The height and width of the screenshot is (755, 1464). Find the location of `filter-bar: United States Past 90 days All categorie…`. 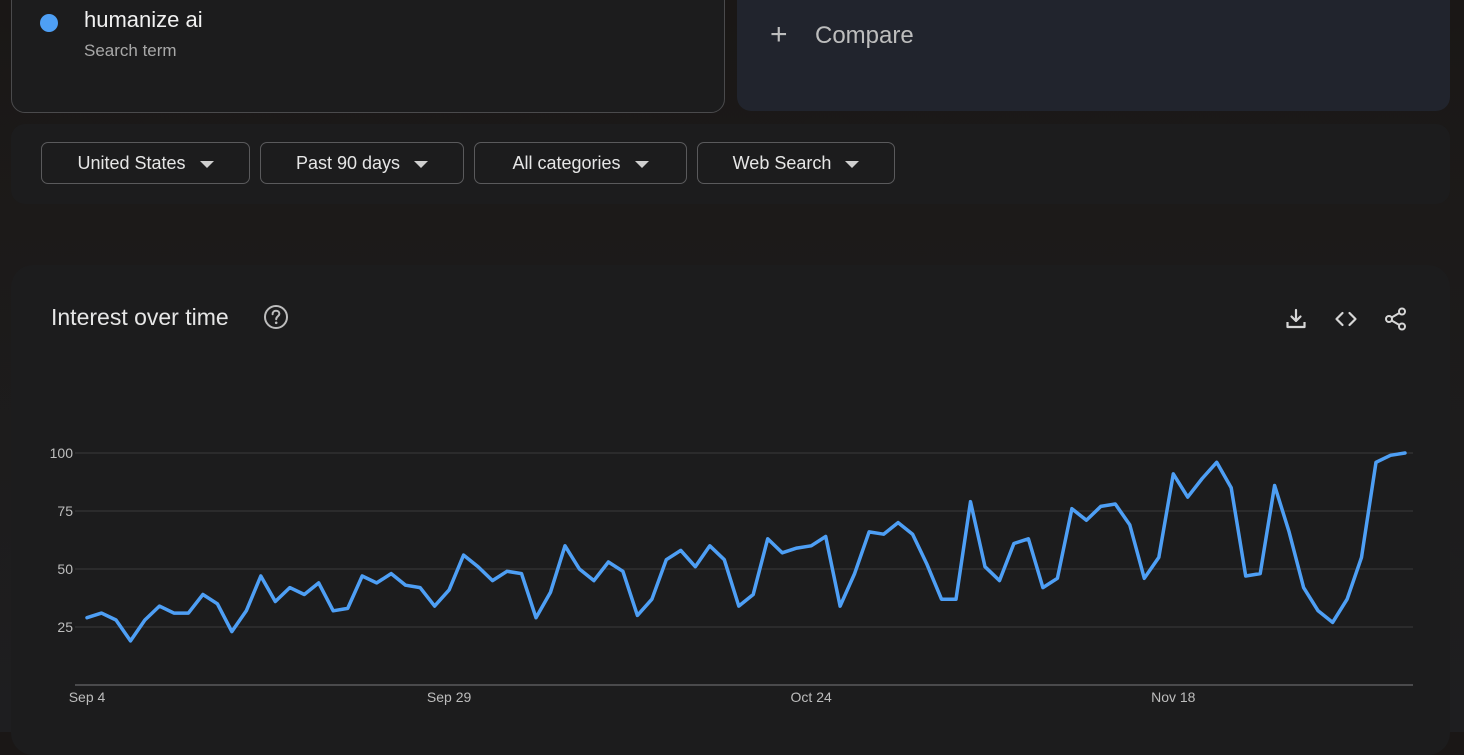

filter-bar: United States Past 90 days All categorie… is located at coordinates (730, 164).